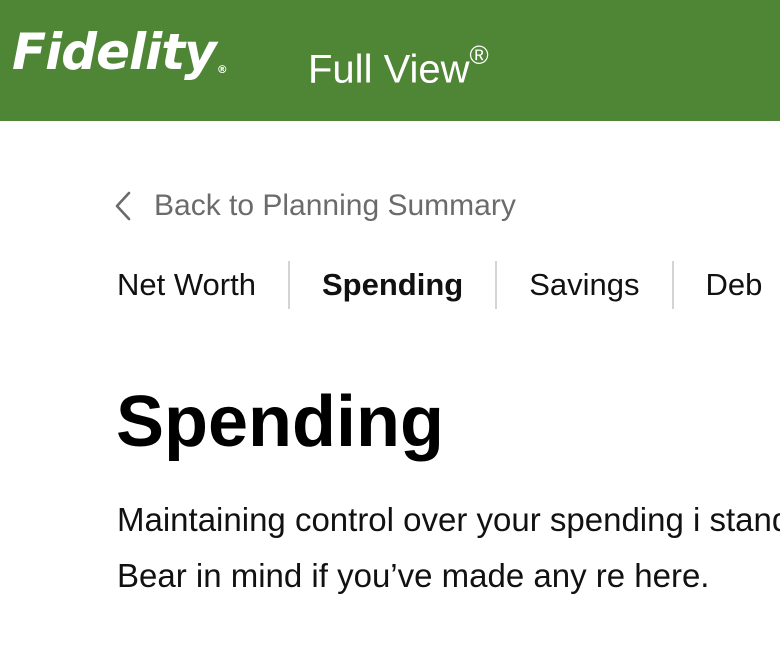 Image resolution: width=780 pixels, height=660 pixels. Describe the element at coordinates (280, 422) in the screenshot. I see `page-title: Spending` at that location.